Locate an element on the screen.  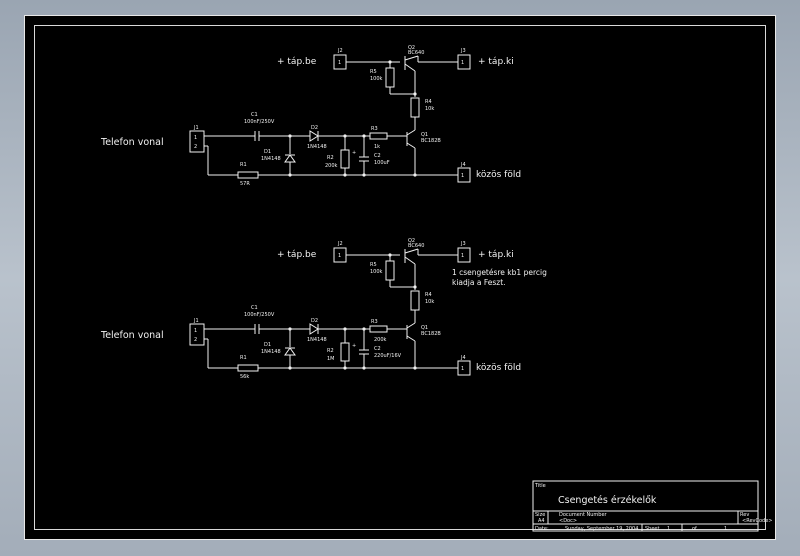
sheet-number: 1 is located at coordinates (668, 529).